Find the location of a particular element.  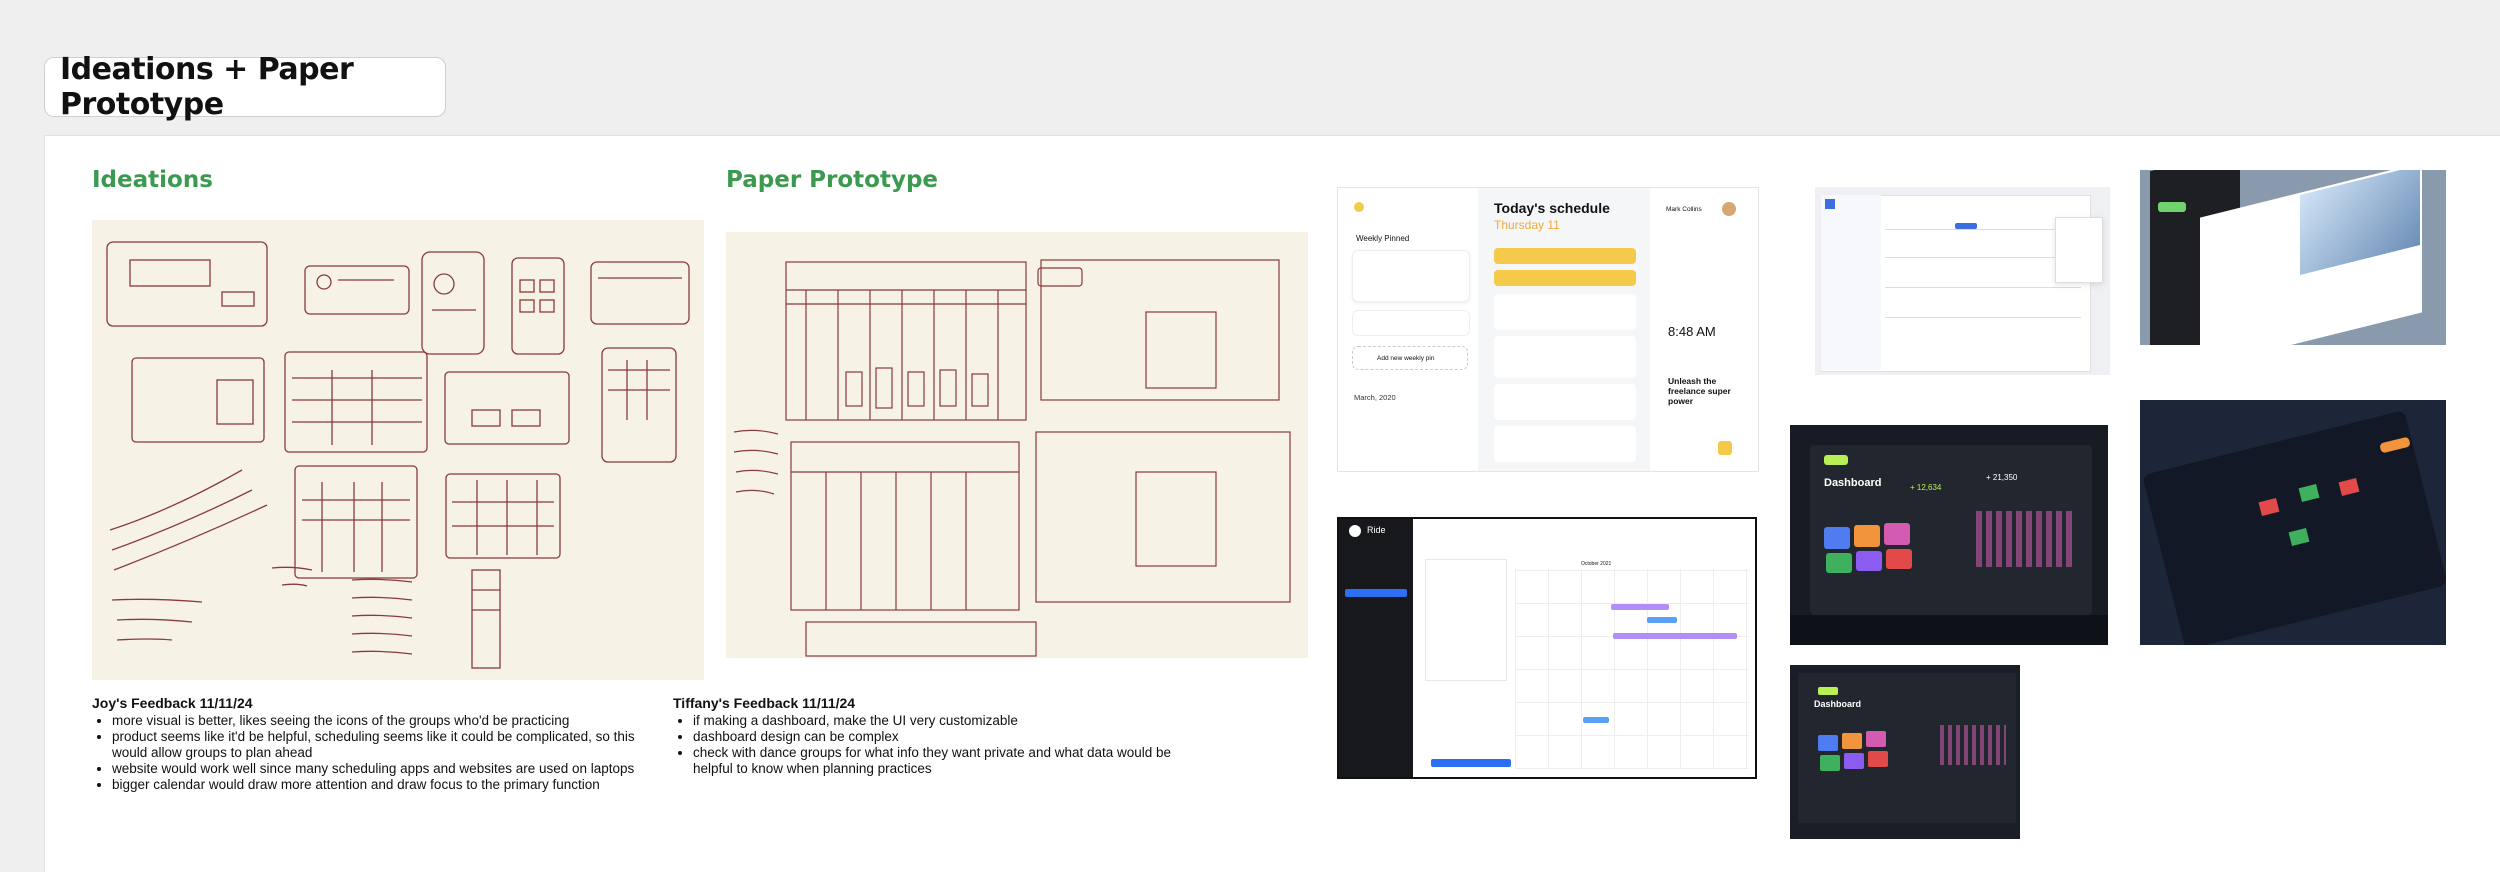

ideations-heading: Ideations is located at coordinates (152, 180).